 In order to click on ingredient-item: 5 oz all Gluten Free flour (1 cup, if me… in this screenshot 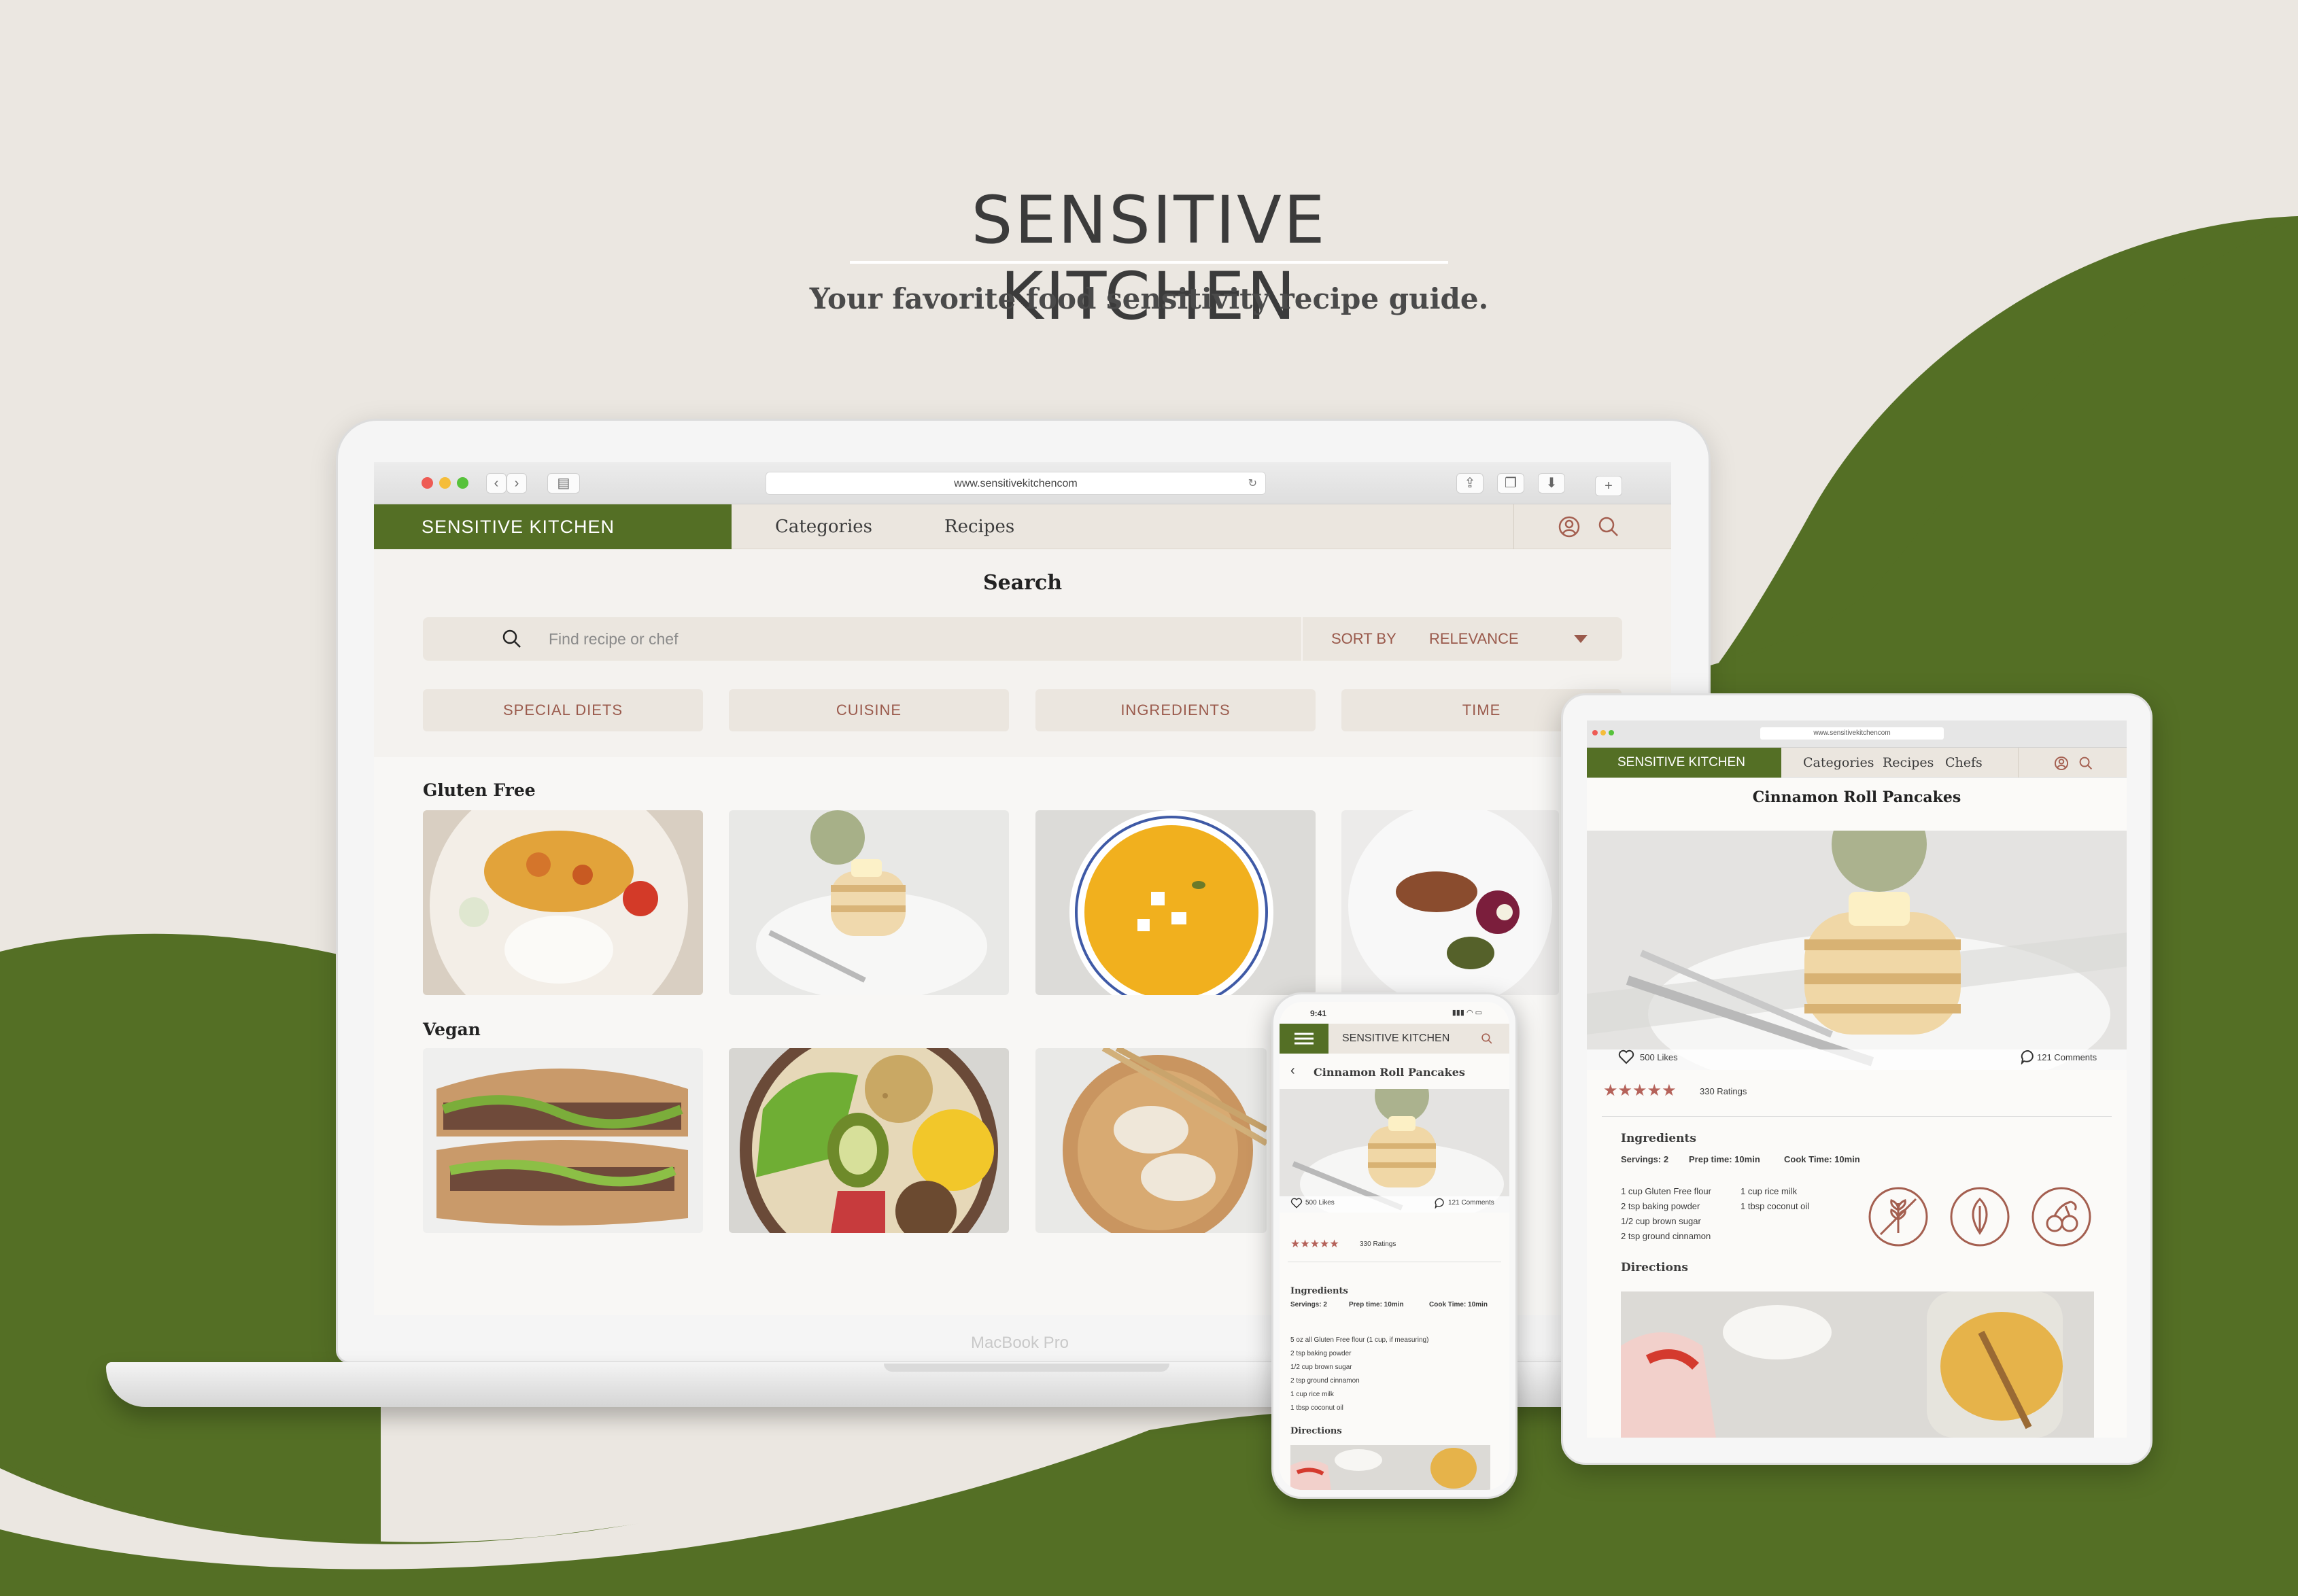, I will do `click(1360, 1340)`.